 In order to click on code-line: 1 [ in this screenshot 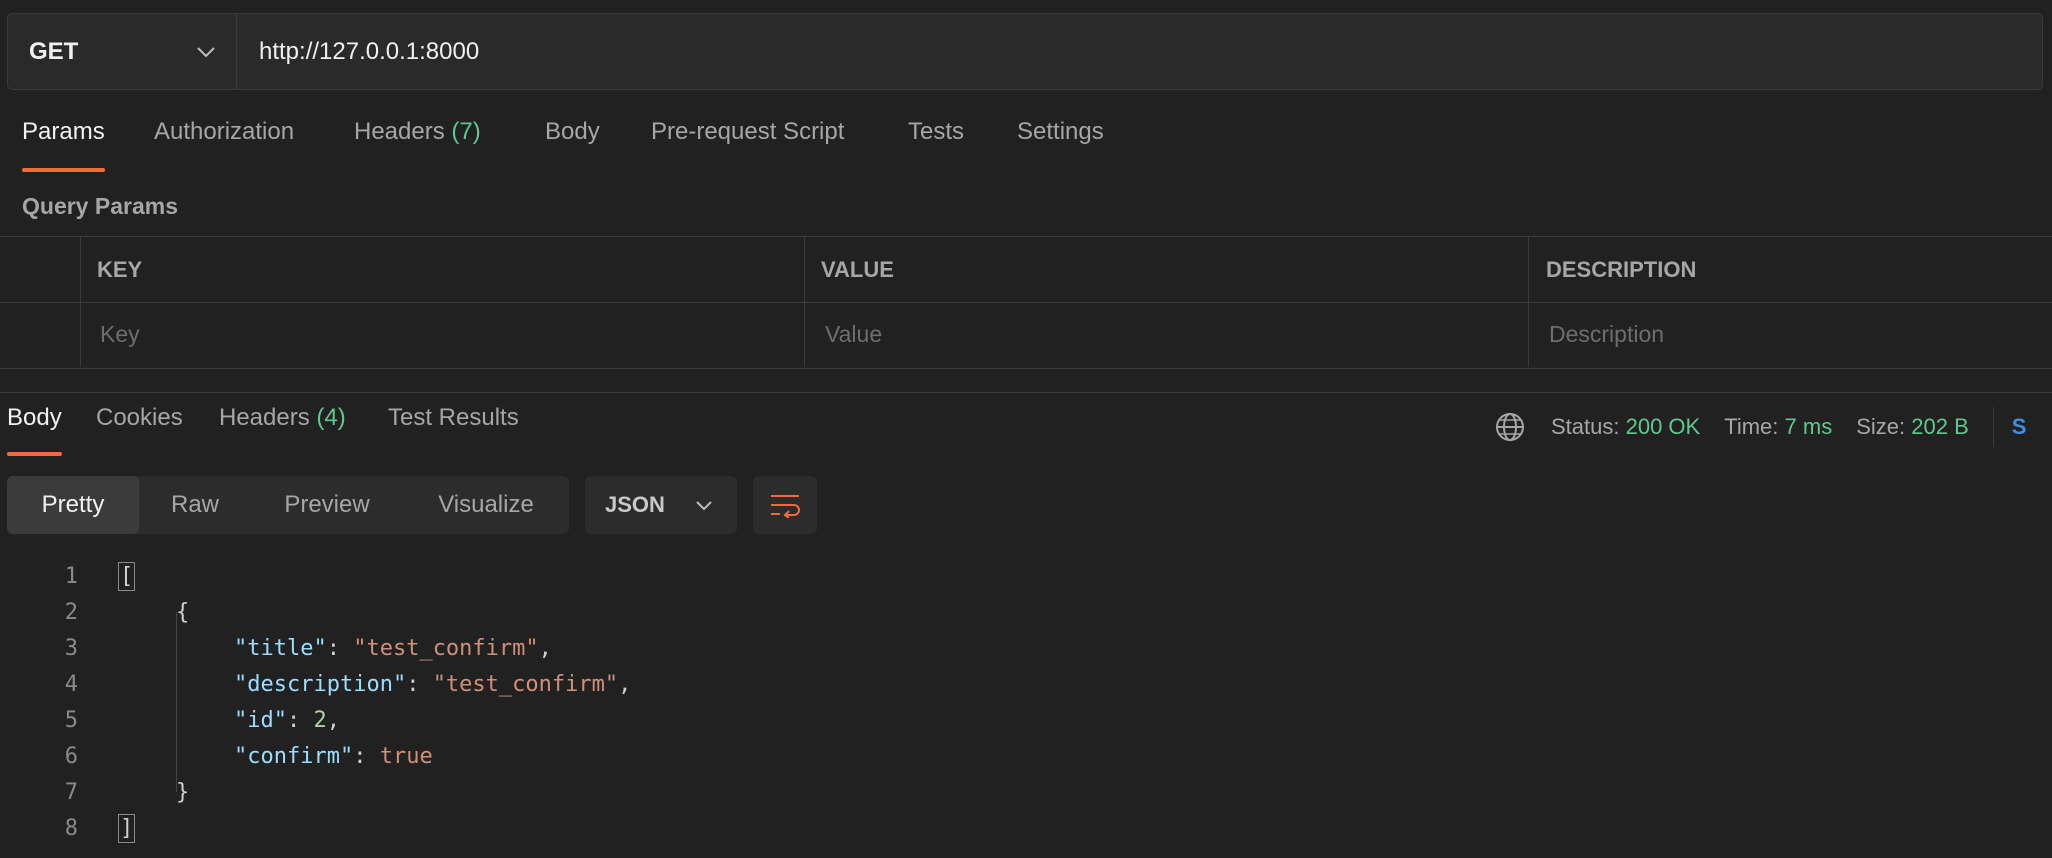, I will do `click(1026, 576)`.